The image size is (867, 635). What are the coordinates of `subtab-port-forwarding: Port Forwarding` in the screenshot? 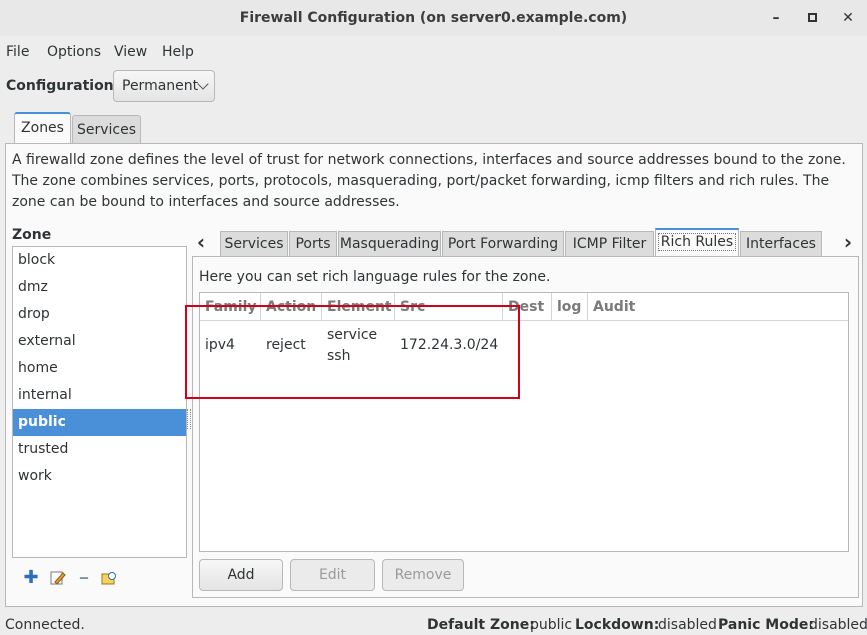 It's located at (503, 244).